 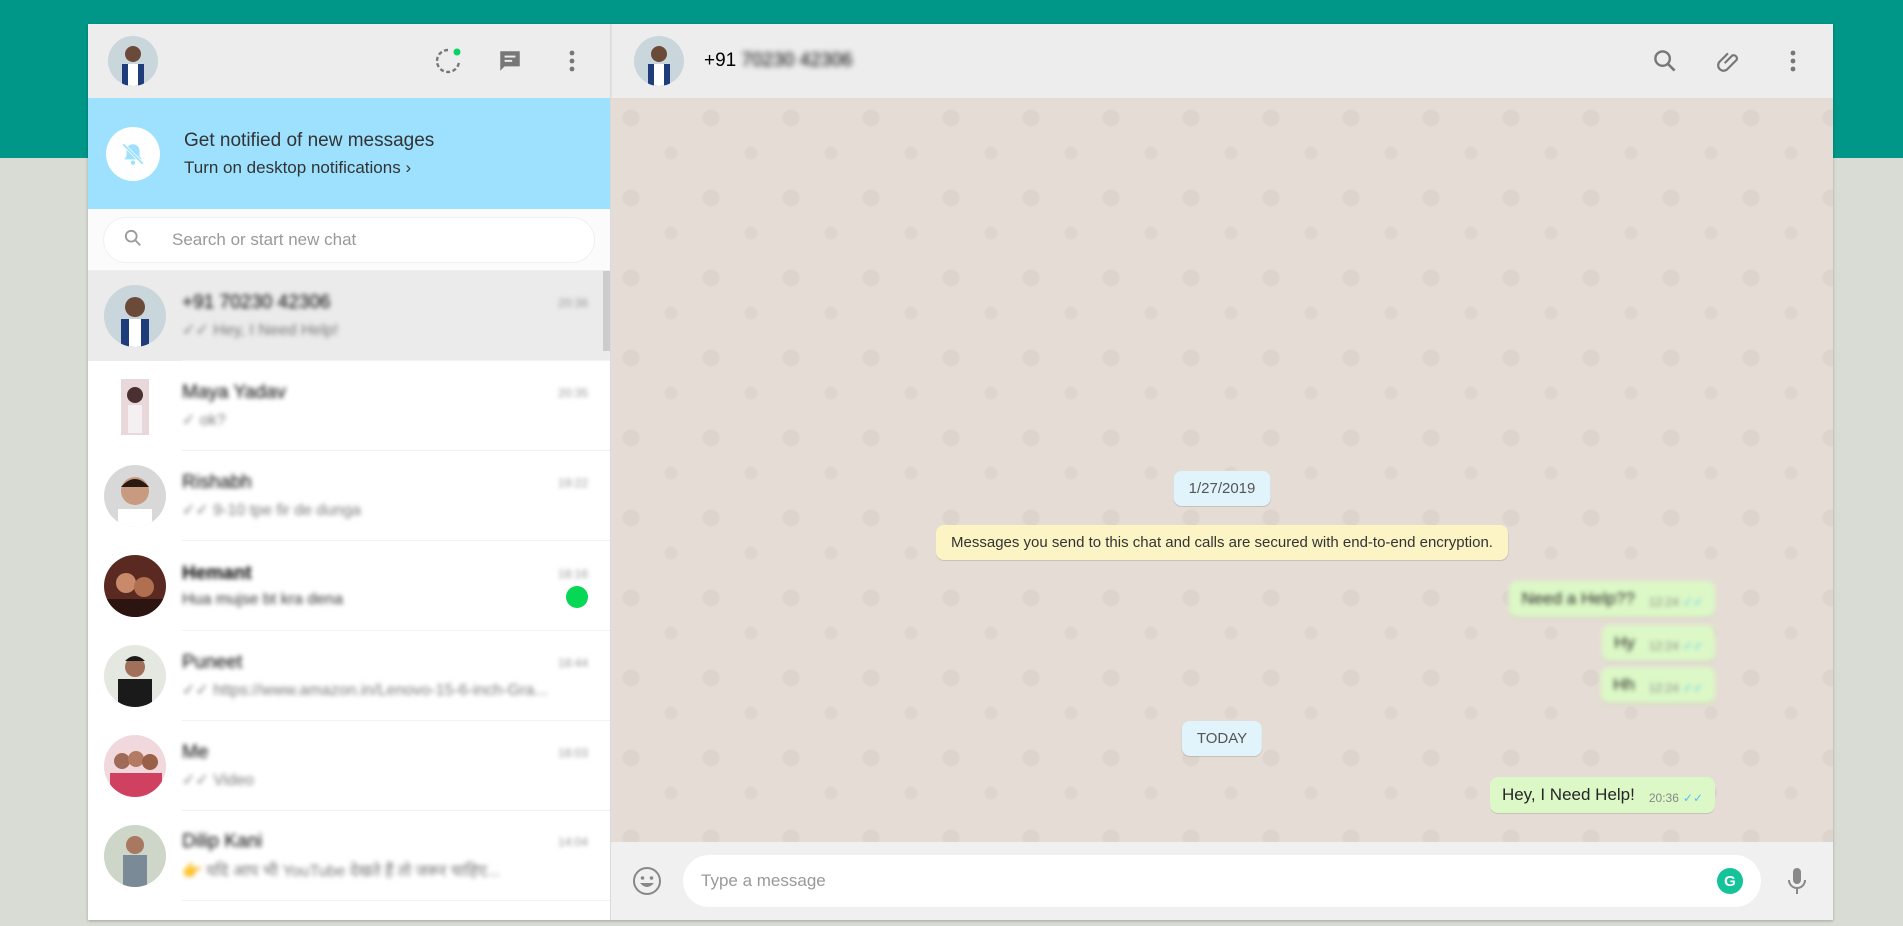 I want to click on date-divider: 1/27/2019, so click(x=1222, y=488).